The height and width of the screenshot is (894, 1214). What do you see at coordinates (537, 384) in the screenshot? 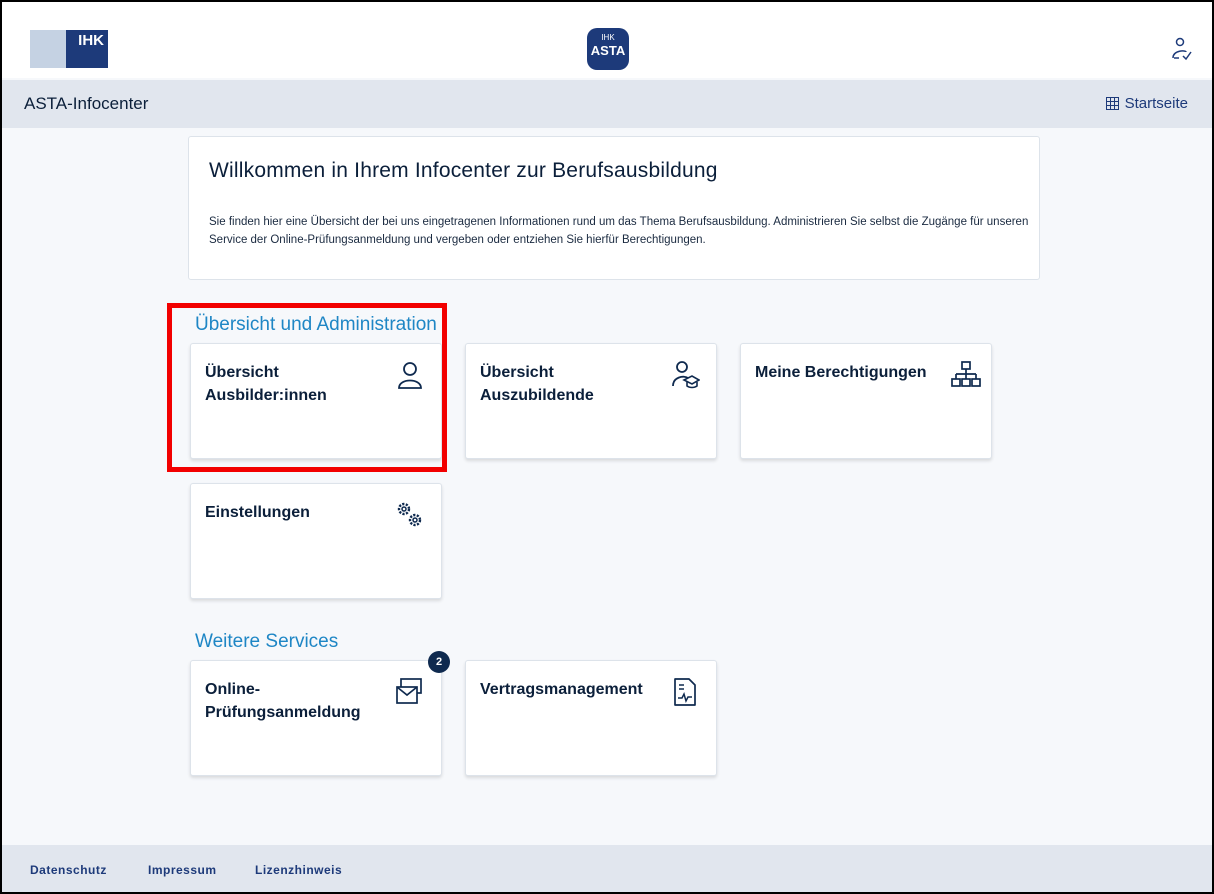
I see `card-label: Übersicht Auszubildende` at bounding box center [537, 384].